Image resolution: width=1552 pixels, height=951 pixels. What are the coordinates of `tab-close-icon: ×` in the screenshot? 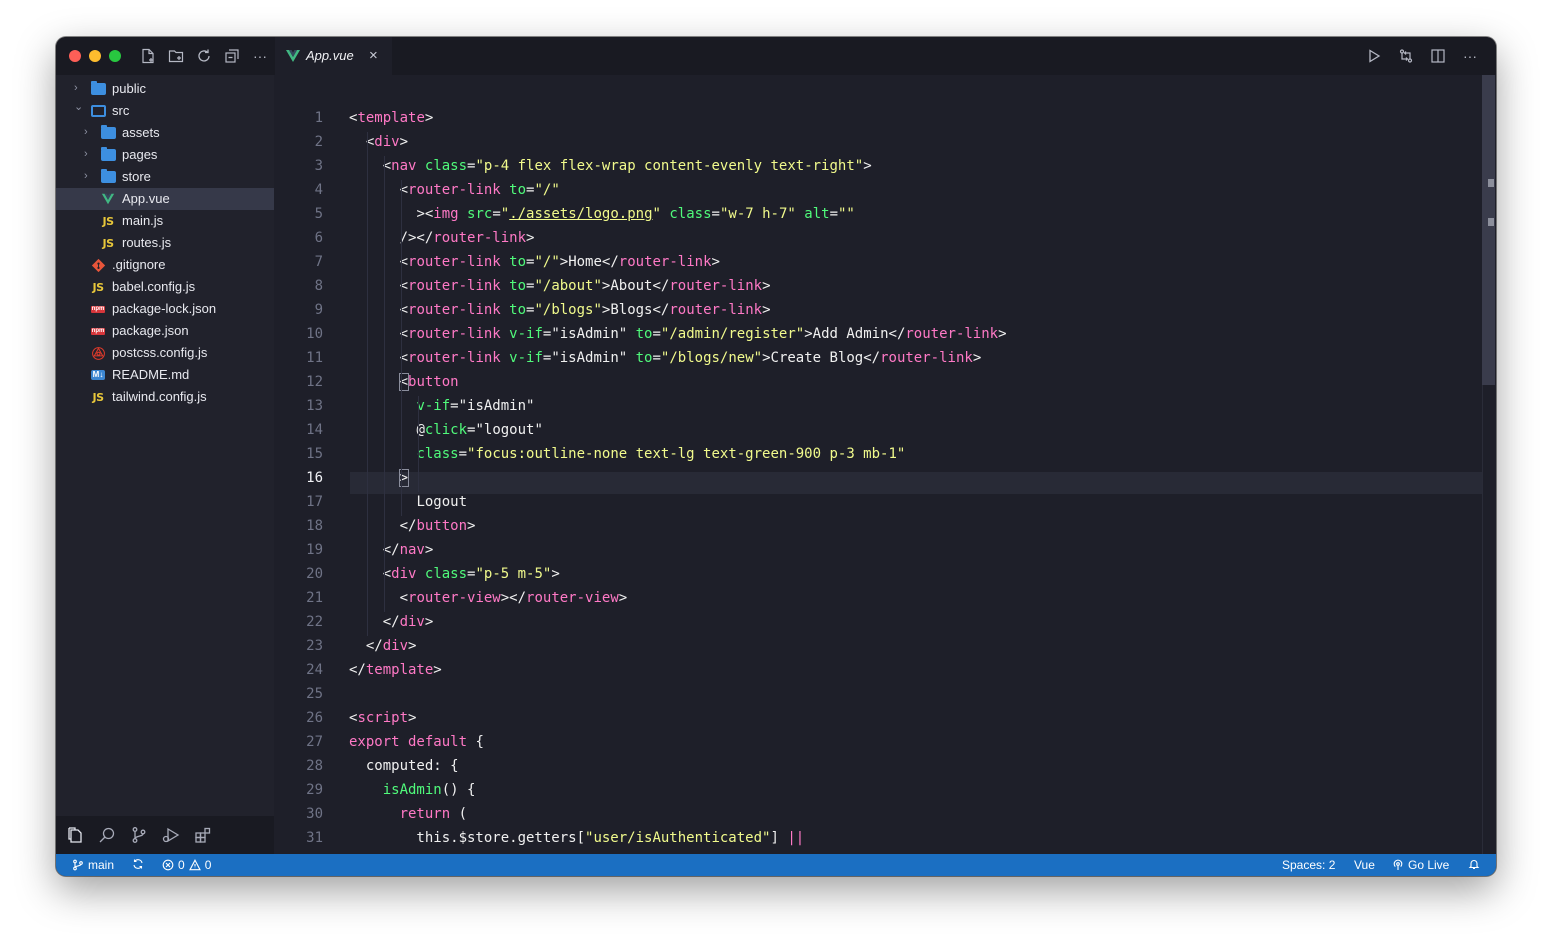 It's located at (373, 55).